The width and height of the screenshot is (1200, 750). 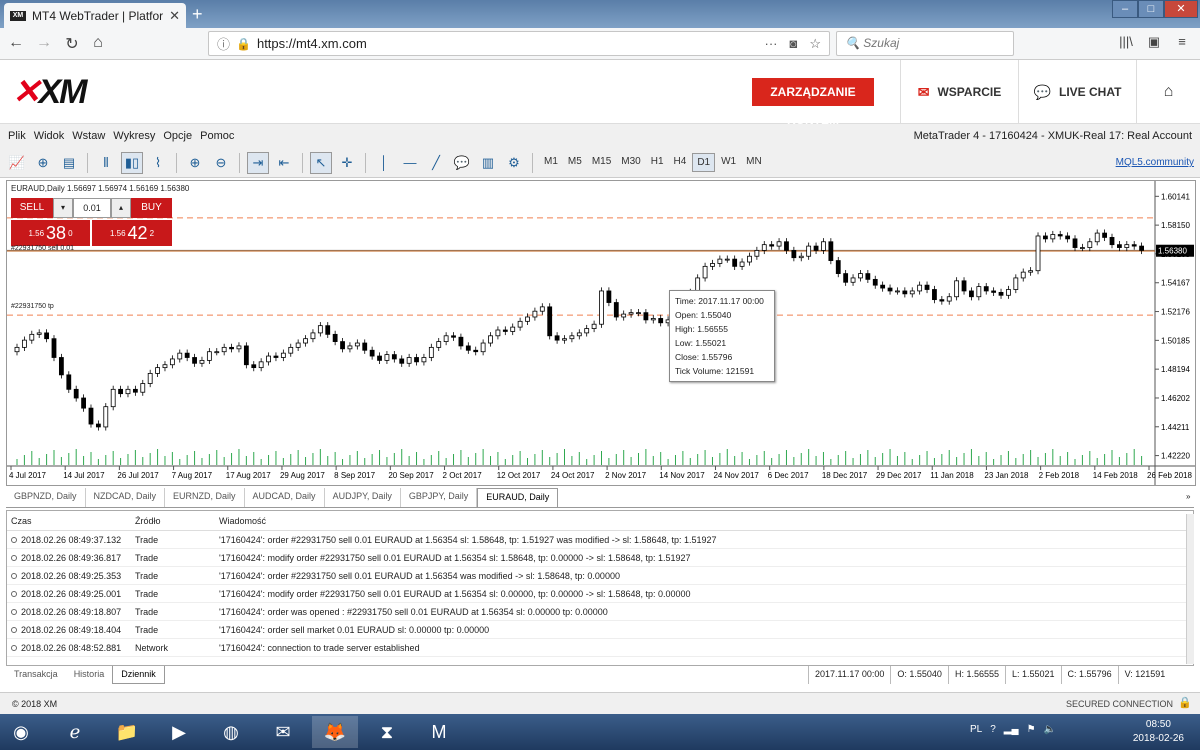 What do you see at coordinates (69, 163) in the screenshot?
I see `profiles-icon: ▤` at bounding box center [69, 163].